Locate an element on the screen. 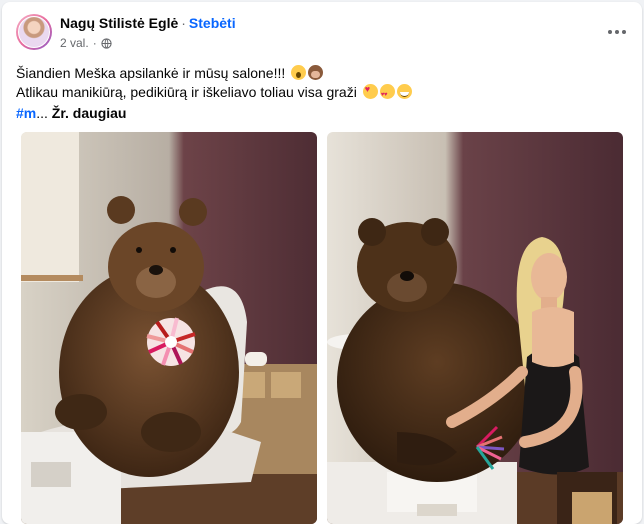 The width and height of the screenshot is (644, 524). hashtag-link: #m is located at coordinates (26, 113).